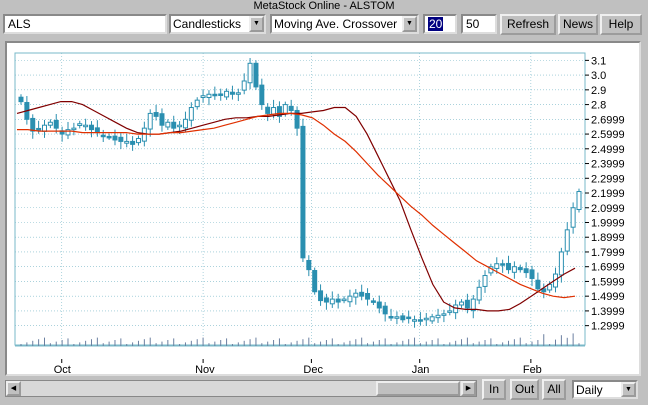 The image size is (648, 405). Describe the element at coordinates (528, 24) in the screenshot. I see `refresh-button: Refresh` at that location.